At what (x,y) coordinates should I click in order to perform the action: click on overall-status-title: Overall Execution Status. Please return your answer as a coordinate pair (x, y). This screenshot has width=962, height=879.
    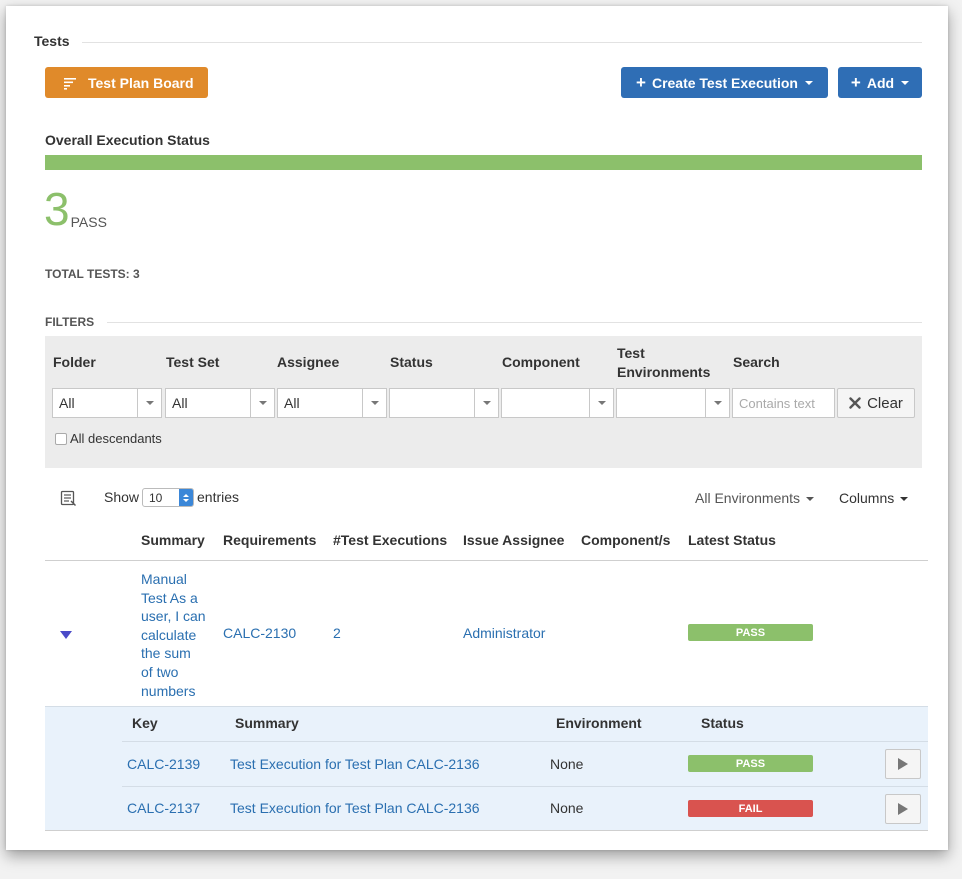
    Looking at the image, I should click on (127, 140).